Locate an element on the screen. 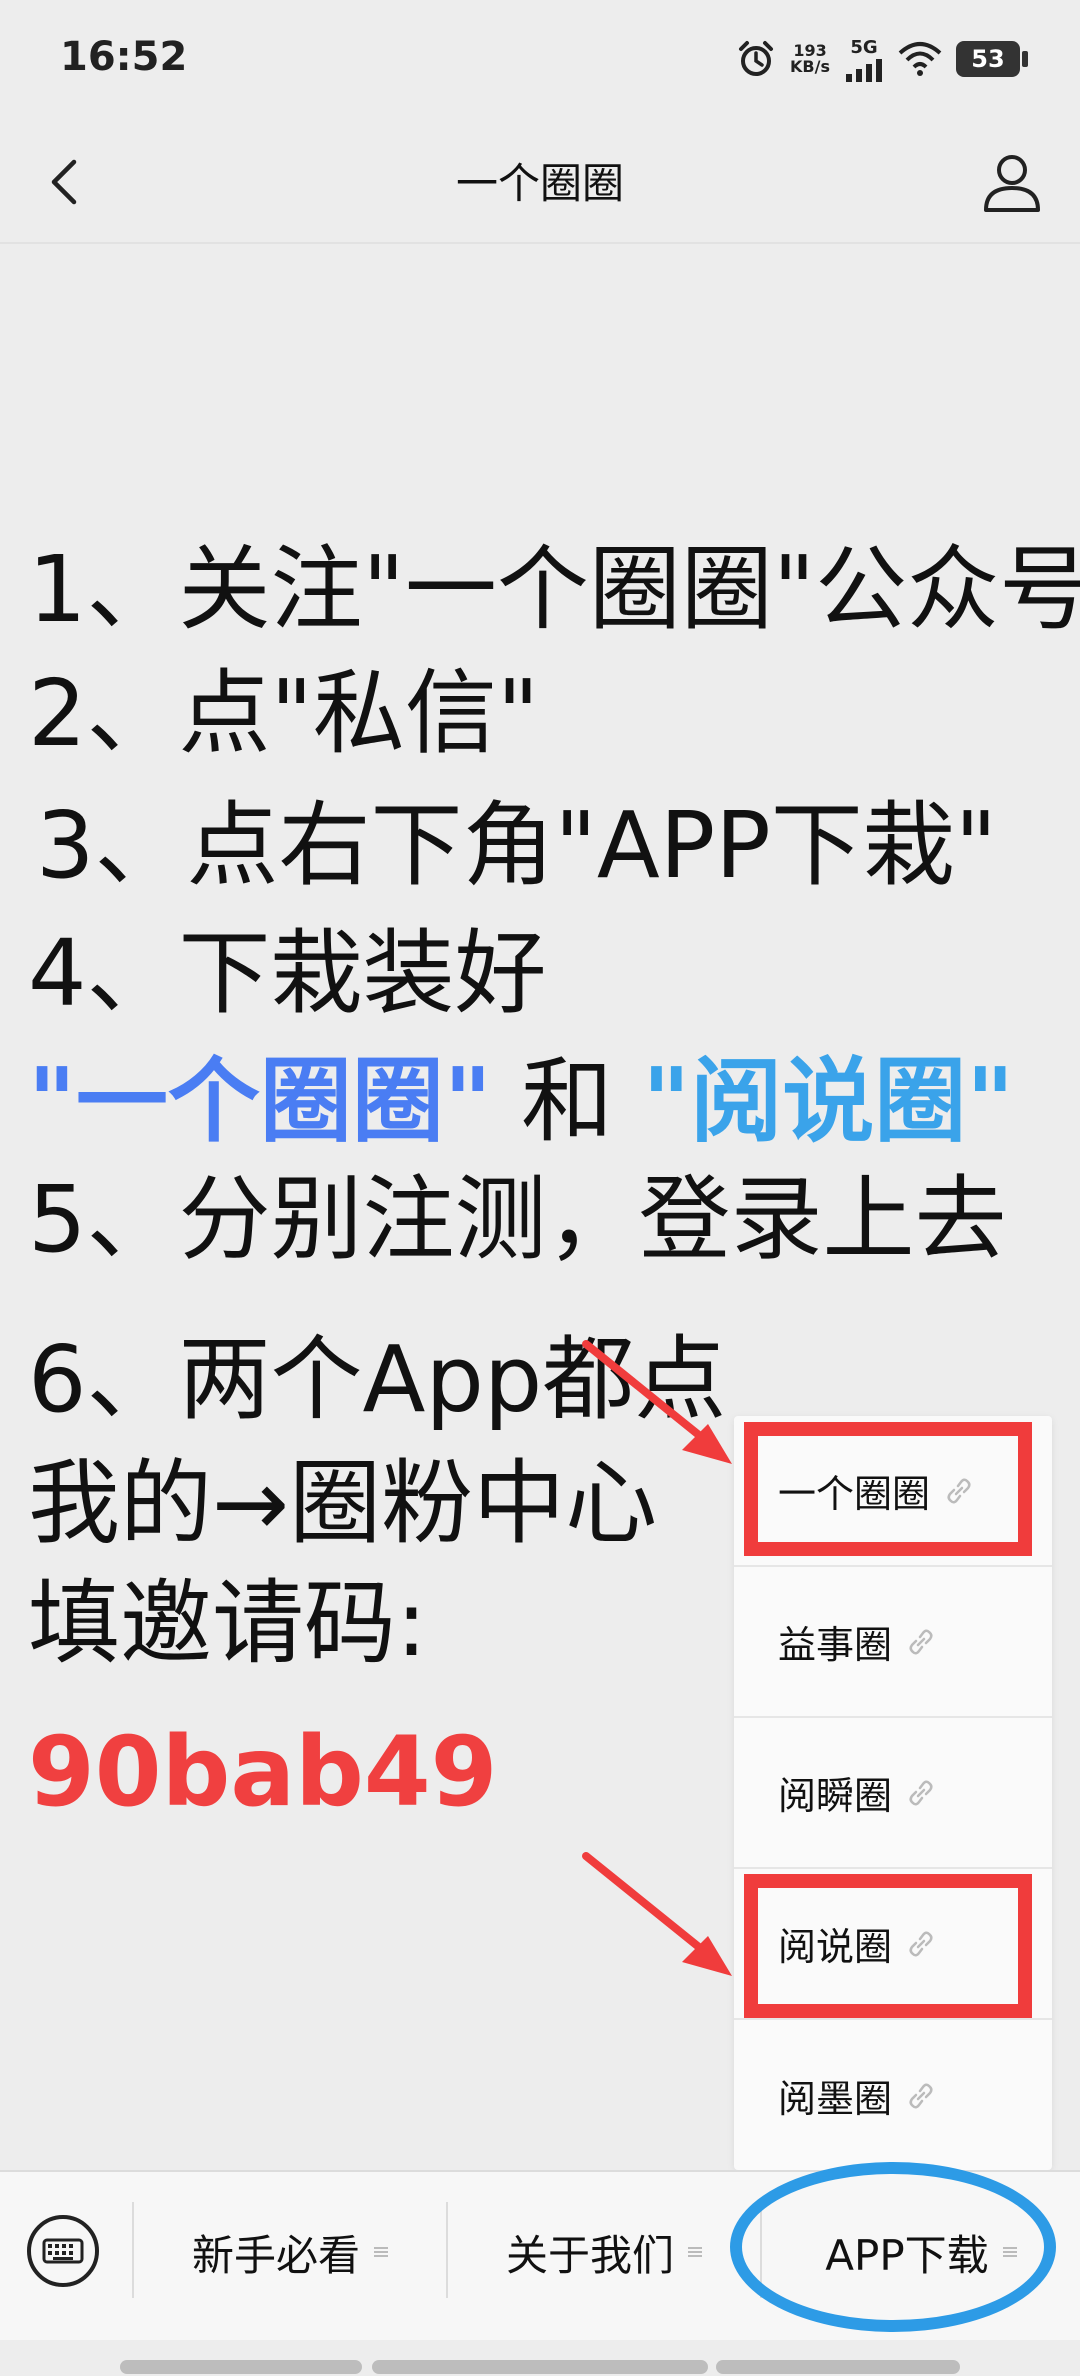 The image size is (1080, 2376). network-speed: 193 KB/s is located at coordinates (810, 59).